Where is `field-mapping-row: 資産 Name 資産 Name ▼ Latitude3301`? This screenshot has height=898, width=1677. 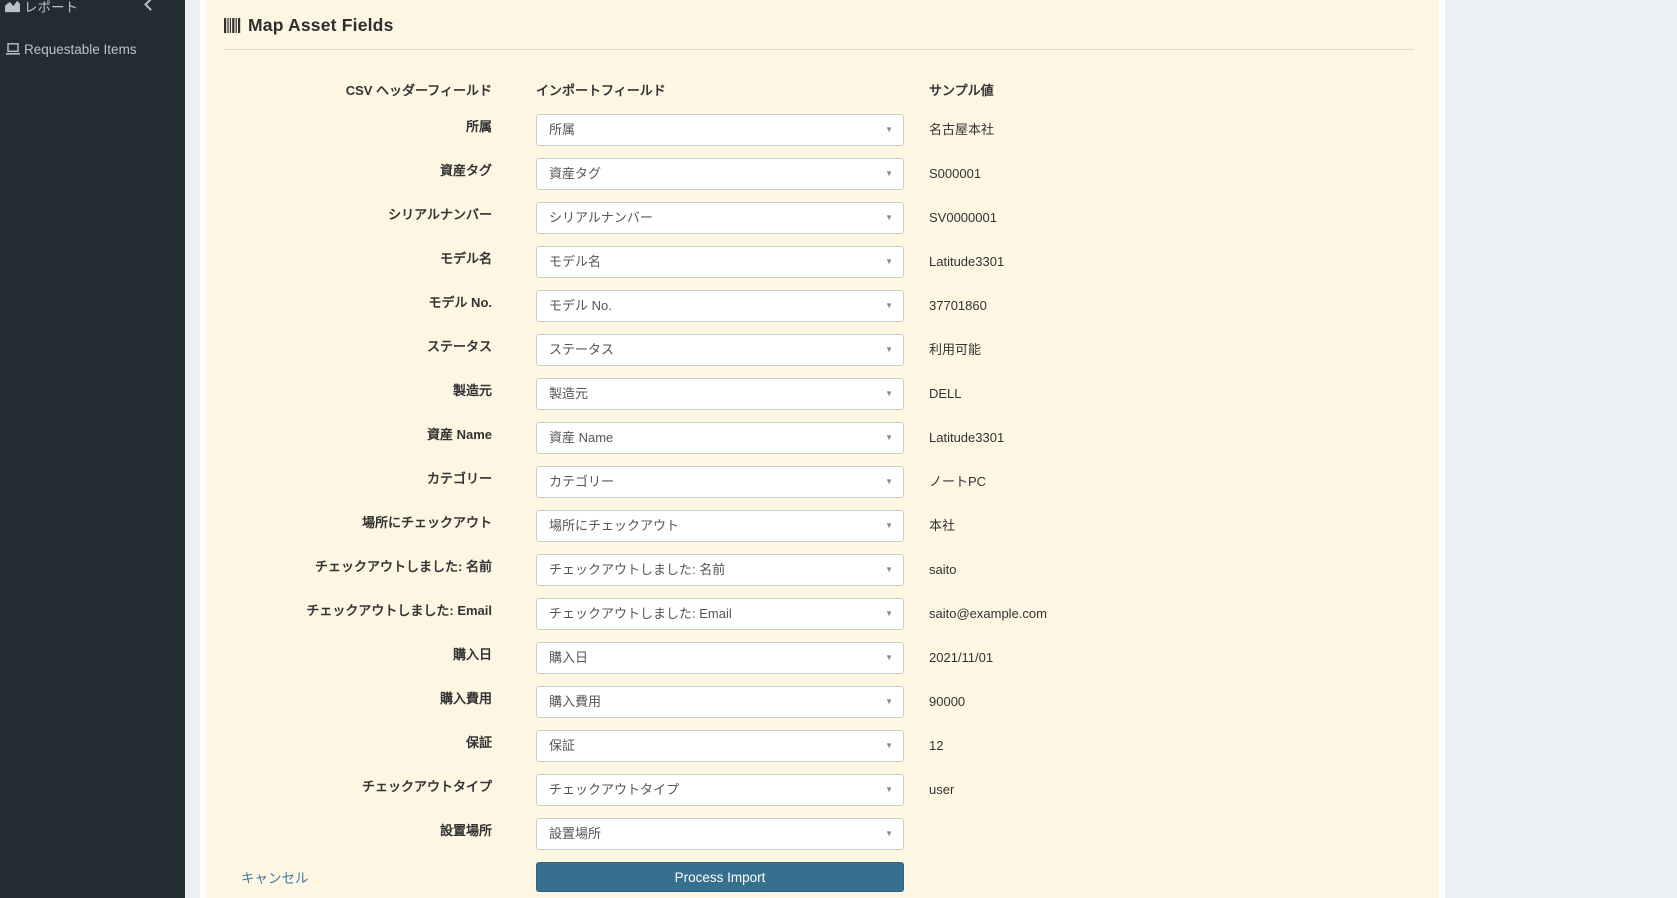 field-mapping-row: 資産 Name 資産 Name ▼ Latitude3301 is located at coordinates (822, 438).